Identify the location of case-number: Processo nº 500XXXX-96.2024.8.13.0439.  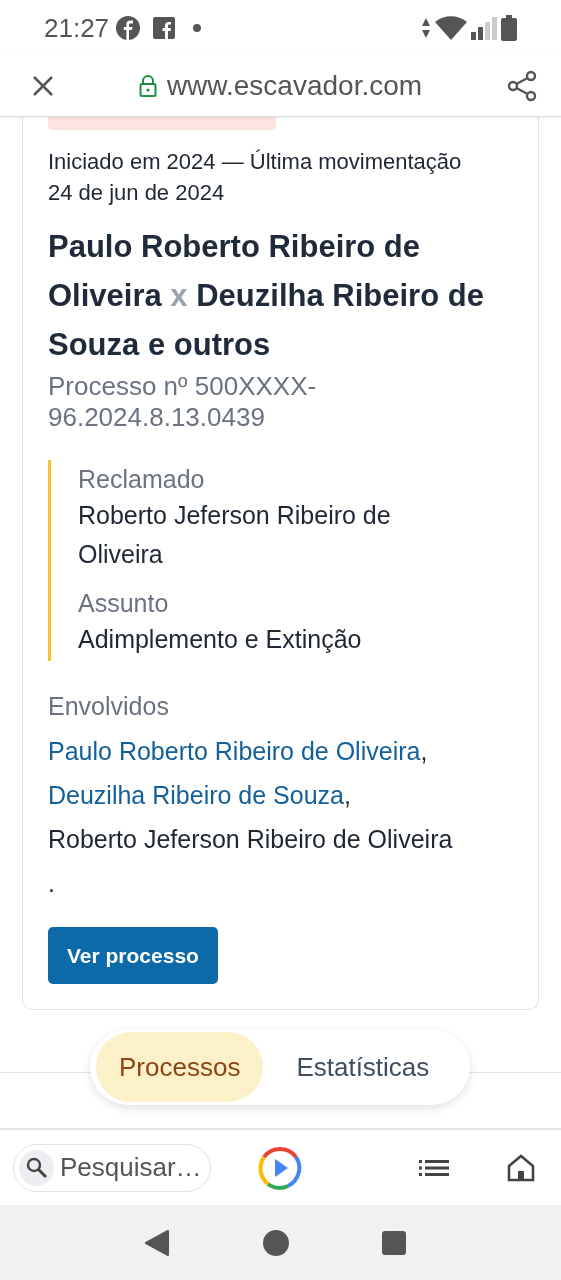
(183, 402).